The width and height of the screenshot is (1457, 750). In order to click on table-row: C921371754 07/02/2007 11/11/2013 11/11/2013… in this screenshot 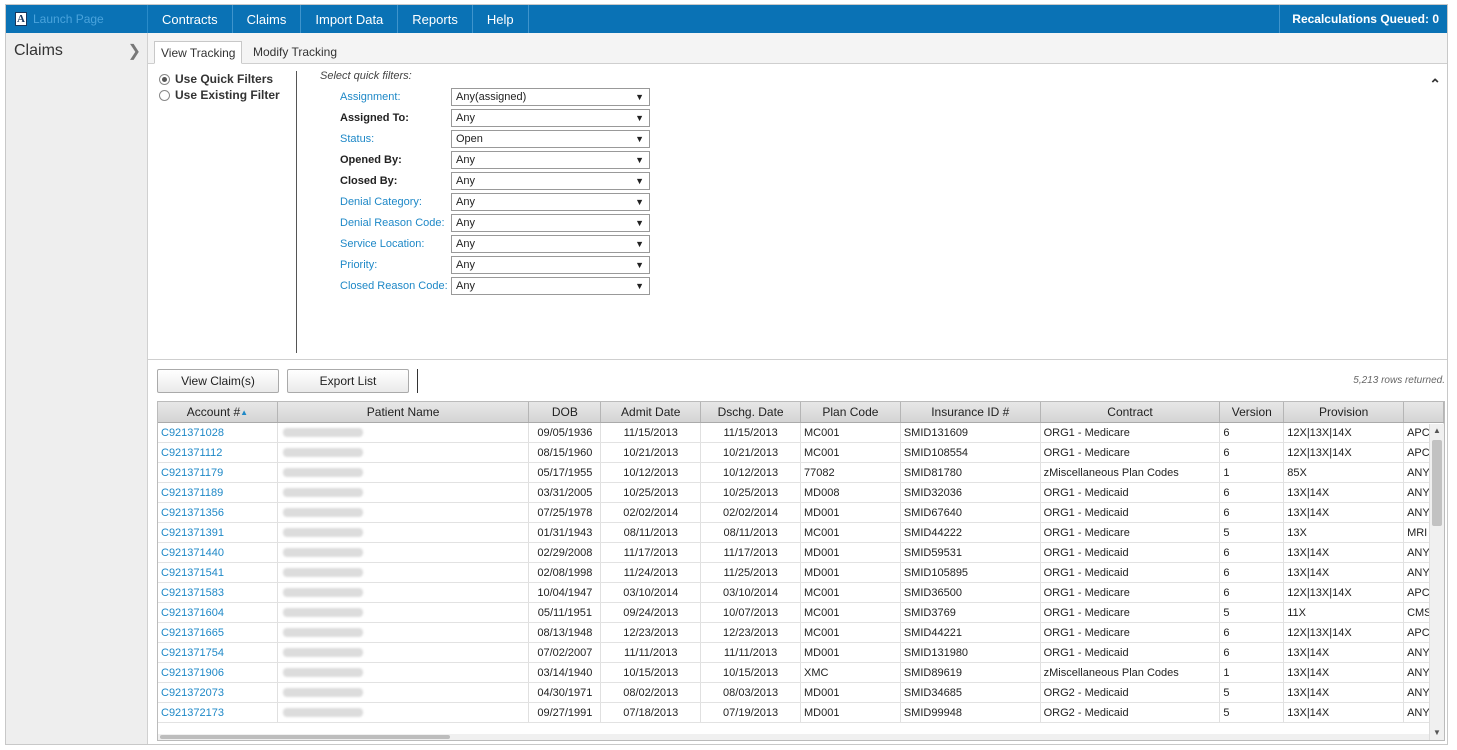, I will do `click(801, 653)`.